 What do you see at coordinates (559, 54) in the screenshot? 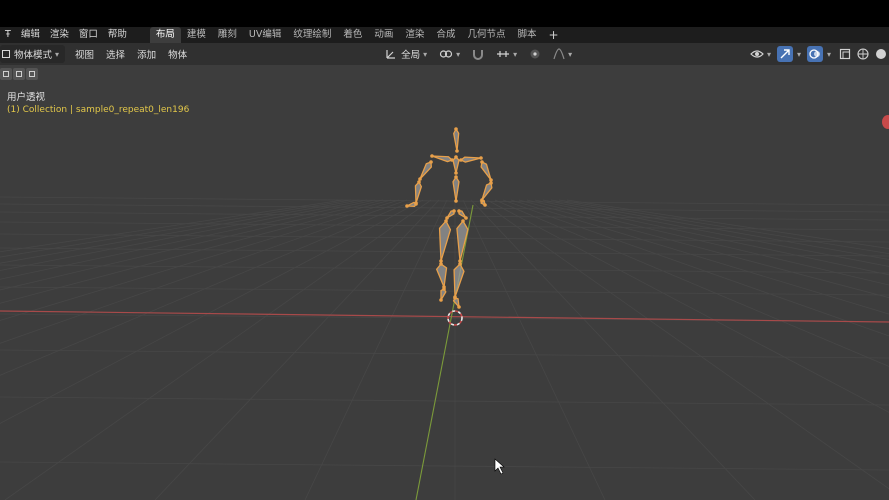
I see `falloff-curve-icon` at bounding box center [559, 54].